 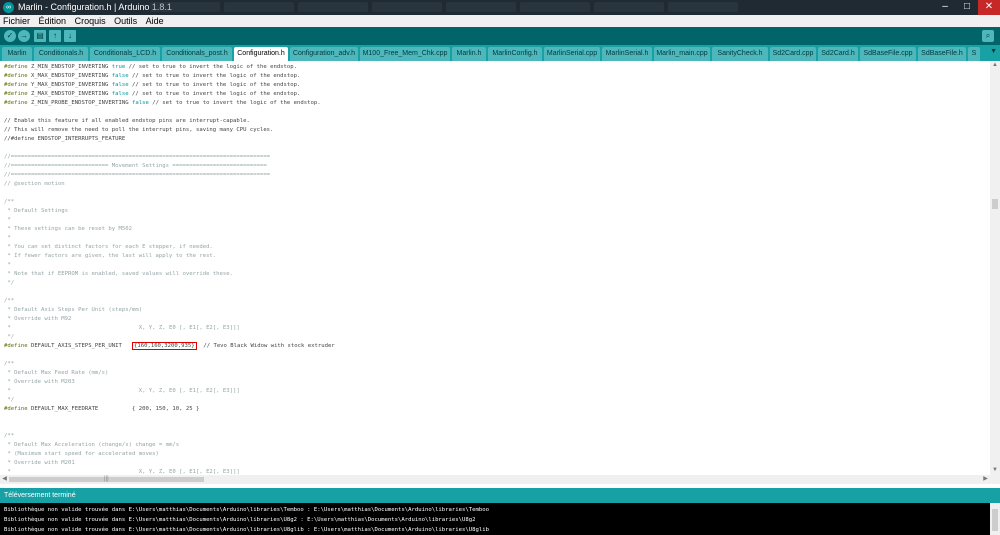 What do you see at coordinates (405, 54) in the screenshot?
I see `tab-m100-free-mem-chk: M100_Free_Mem_Chk.cpp` at bounding box center [405, 54].